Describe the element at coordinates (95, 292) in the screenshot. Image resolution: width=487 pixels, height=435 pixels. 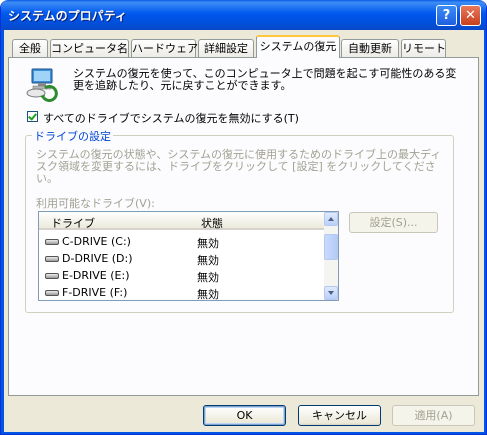
I see `drive-name: F-DRIVE (F:)` at that location.